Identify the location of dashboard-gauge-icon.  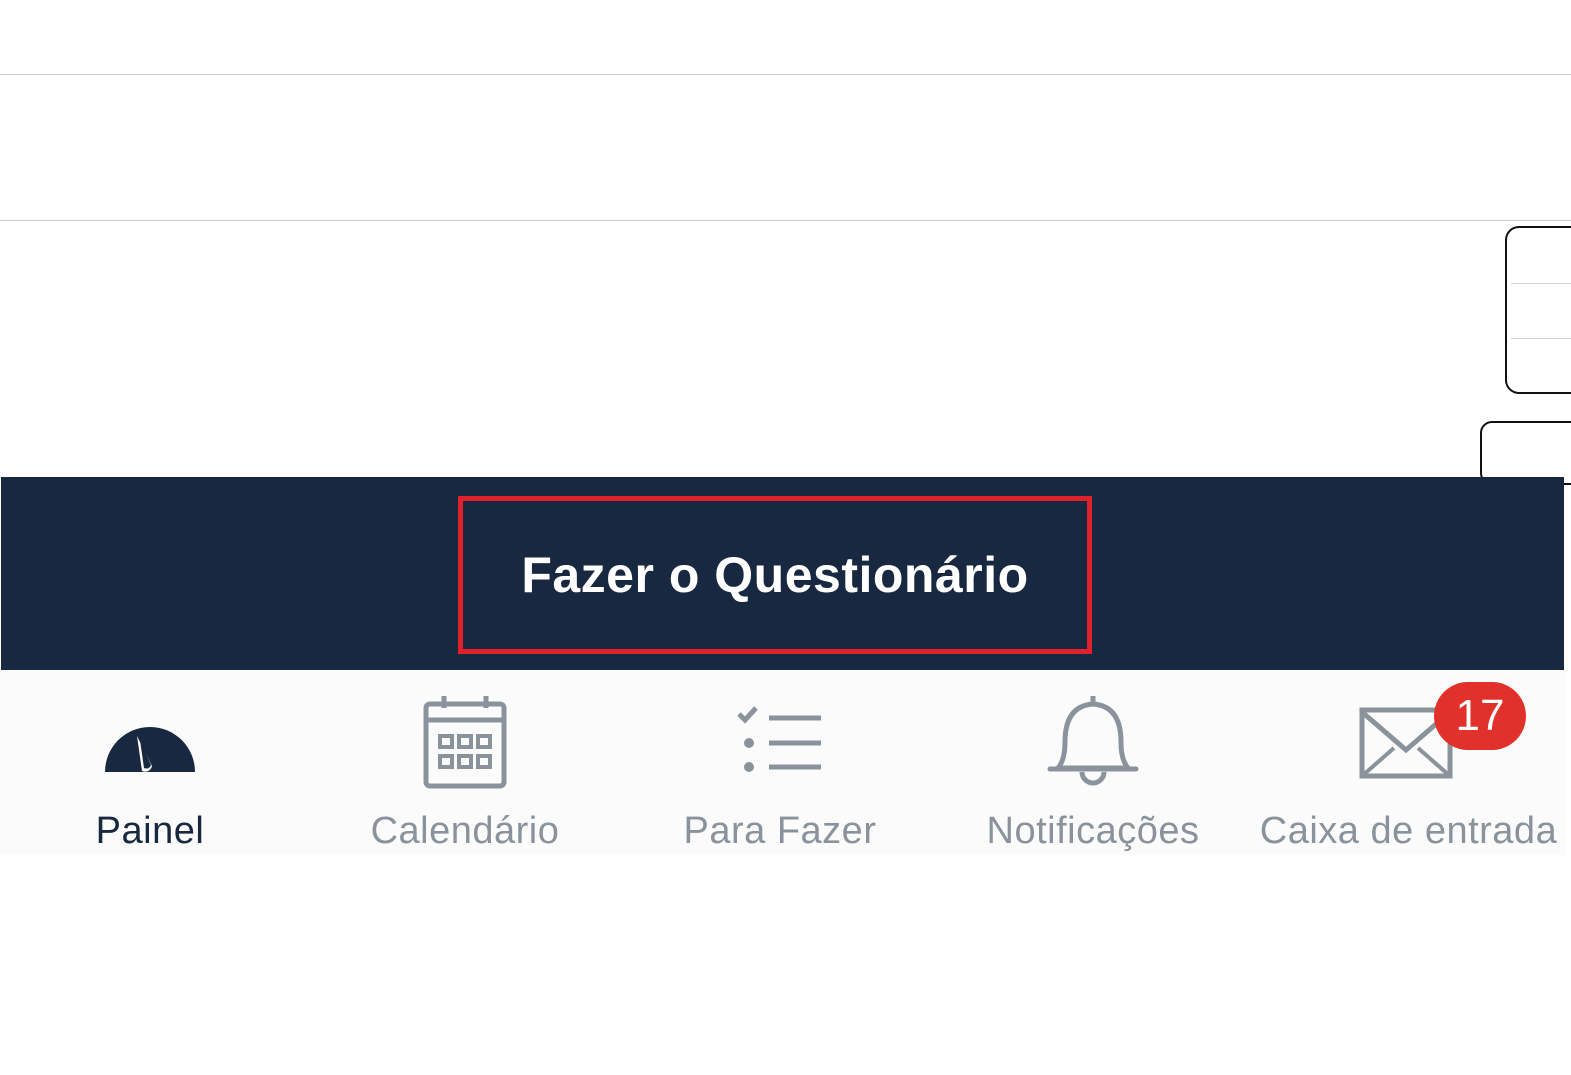
(150, 744).